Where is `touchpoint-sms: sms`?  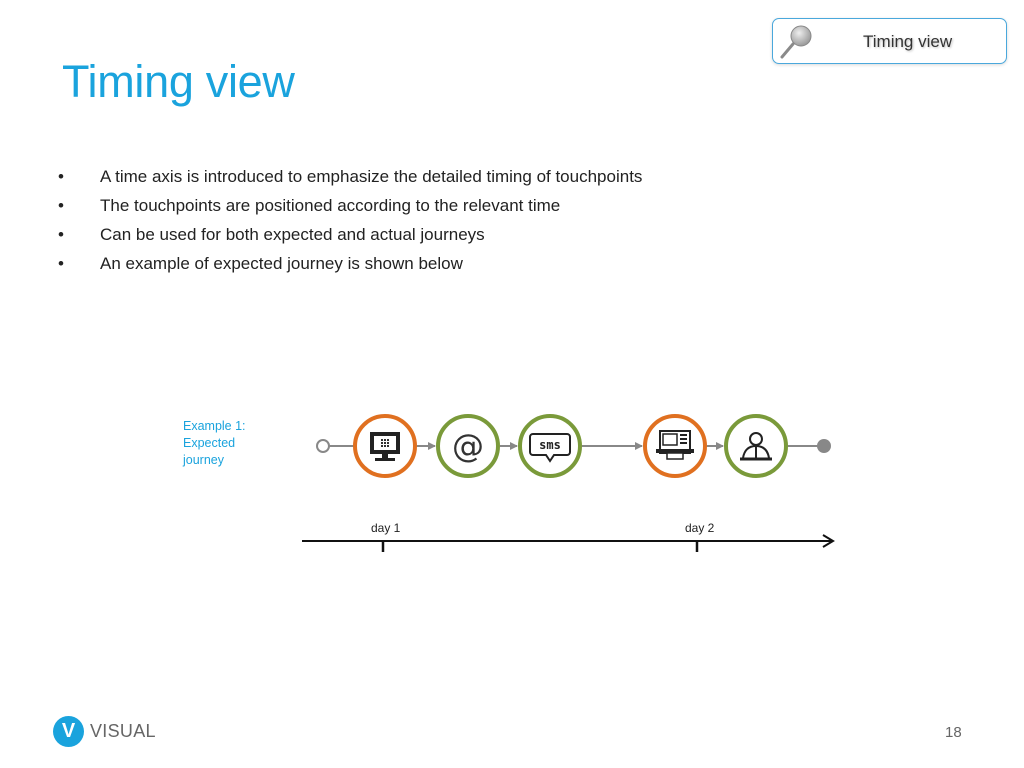
touchpoint-sms: sms is located at coordinates (550, 446).